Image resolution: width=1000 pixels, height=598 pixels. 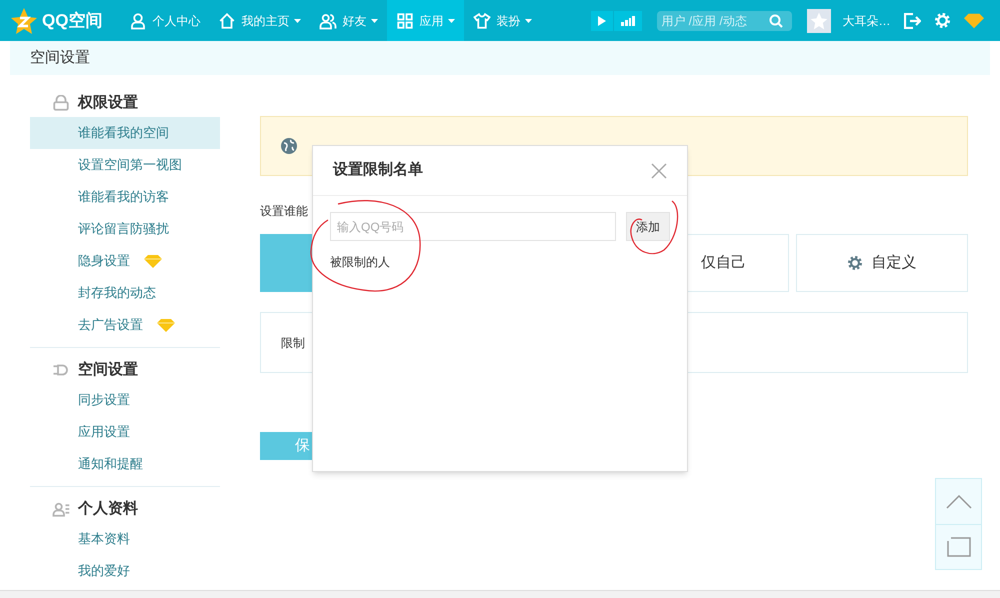 I want to click on sidebar-item-label: 基本资料, so click(x=104, y=539).